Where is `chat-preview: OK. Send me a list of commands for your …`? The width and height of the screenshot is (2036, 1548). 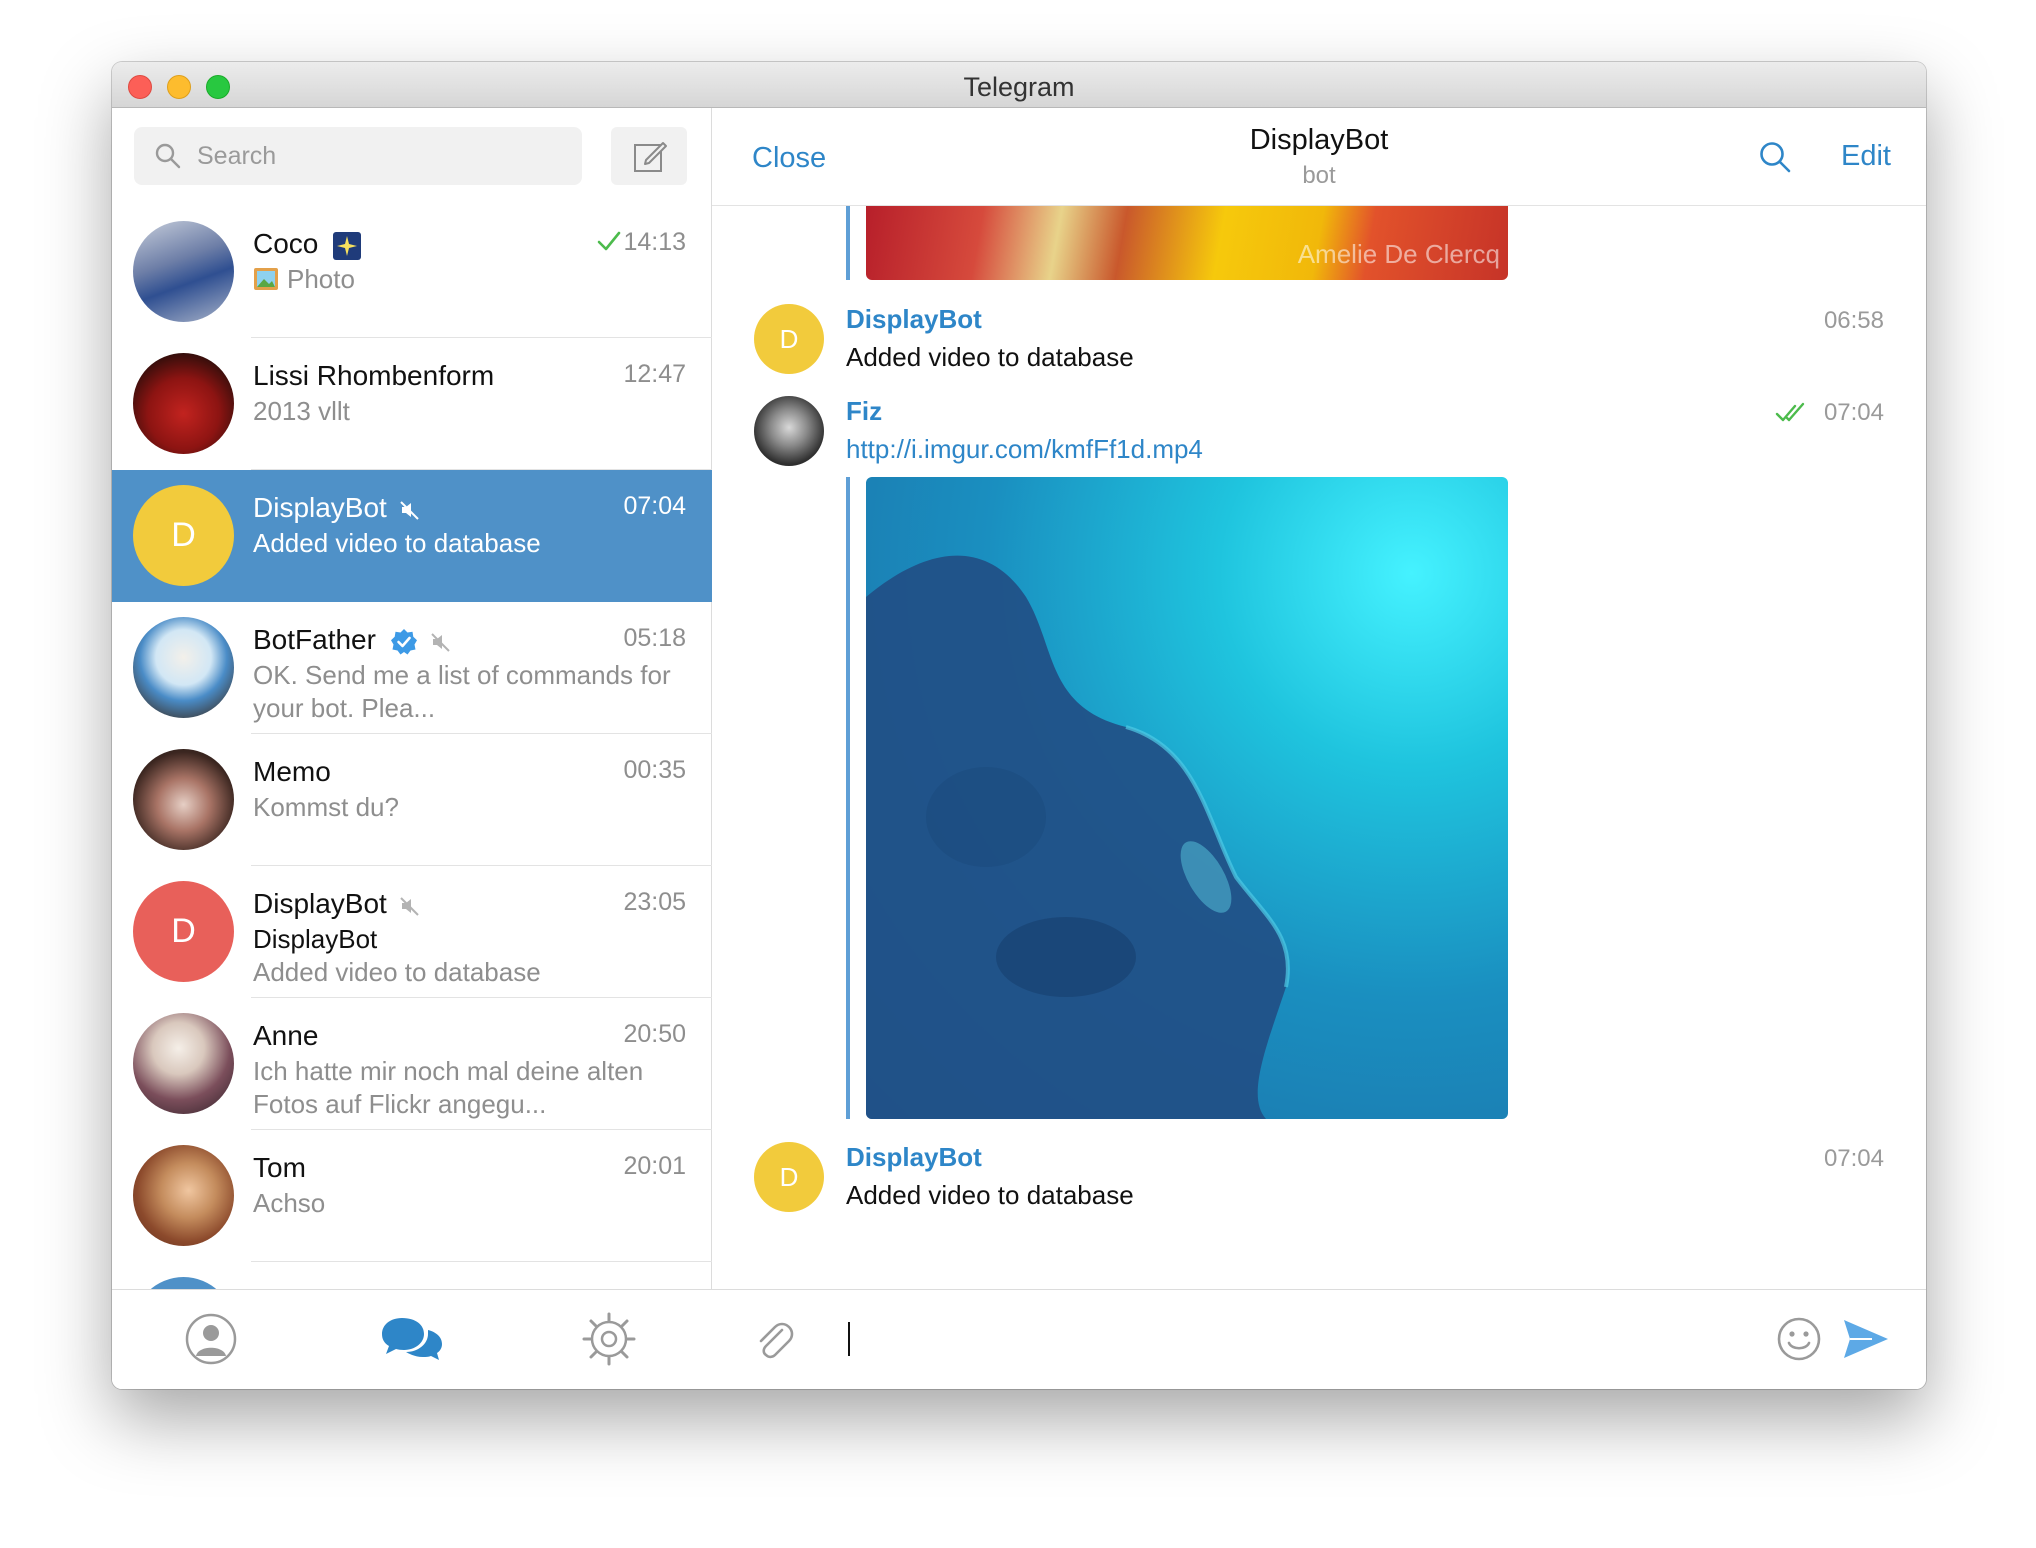
chat-preview: OK. Send me a list of commands for your … is located at coordinates (462, 691).